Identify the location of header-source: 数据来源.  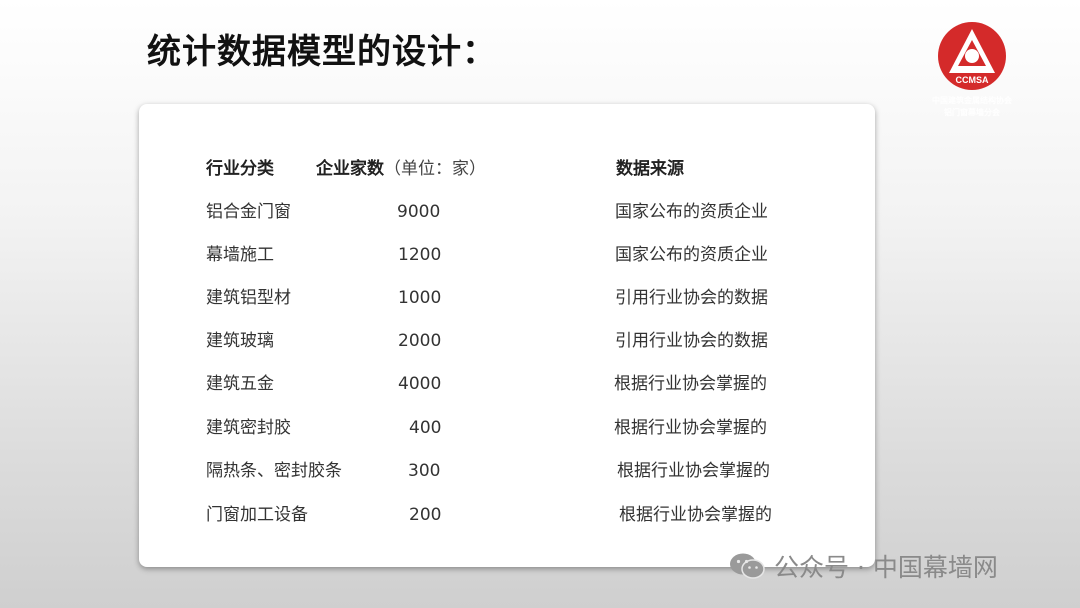
(650, 169).